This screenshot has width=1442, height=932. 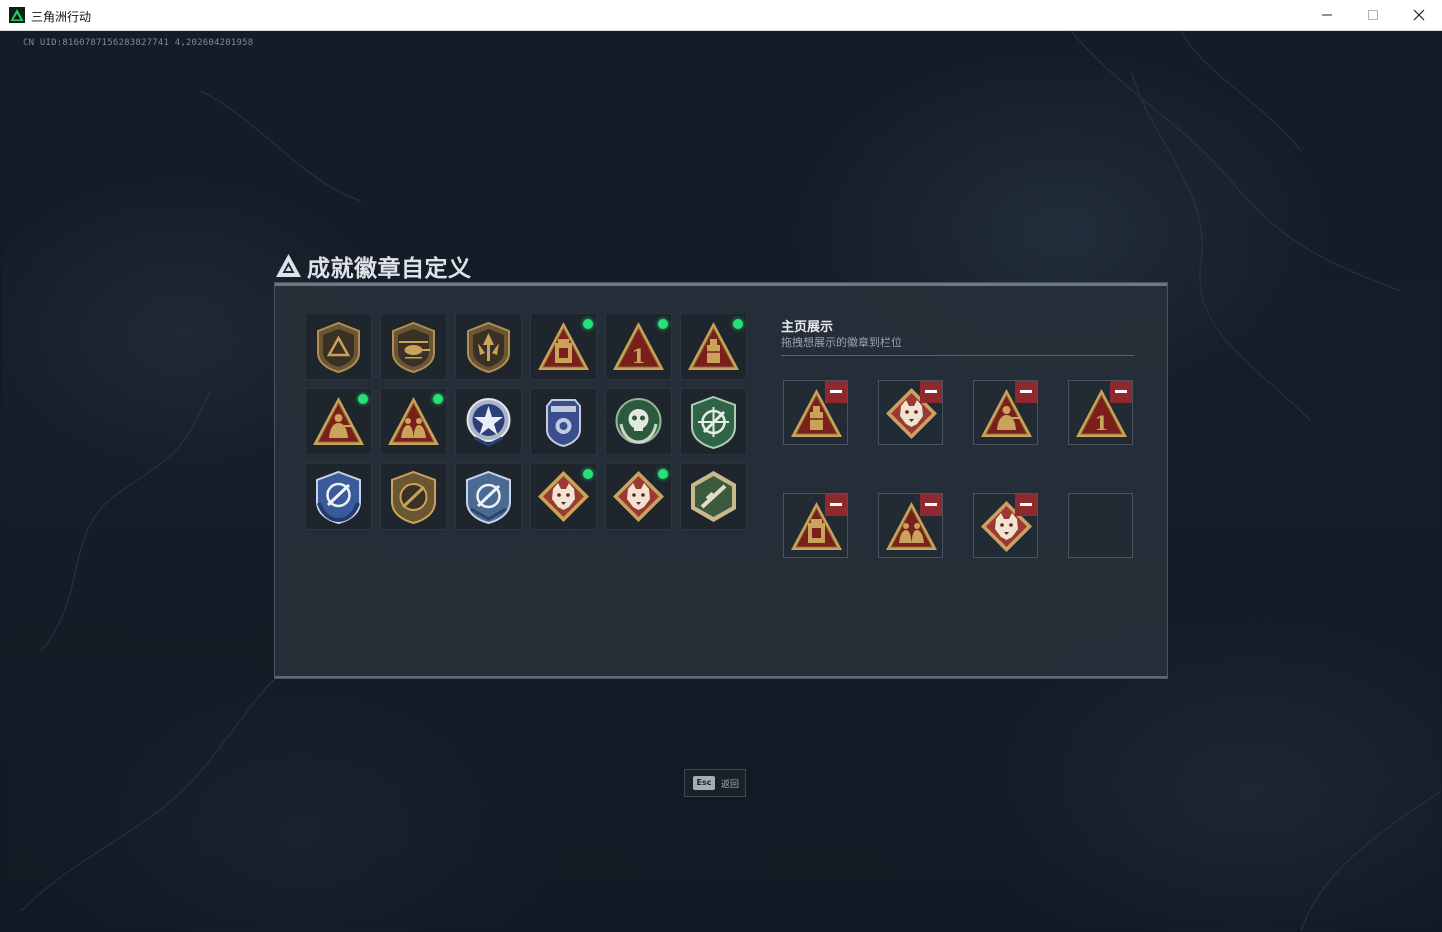 I want to click on gold-soldier-triangle-badge-icon, so click(x=338, y=421).